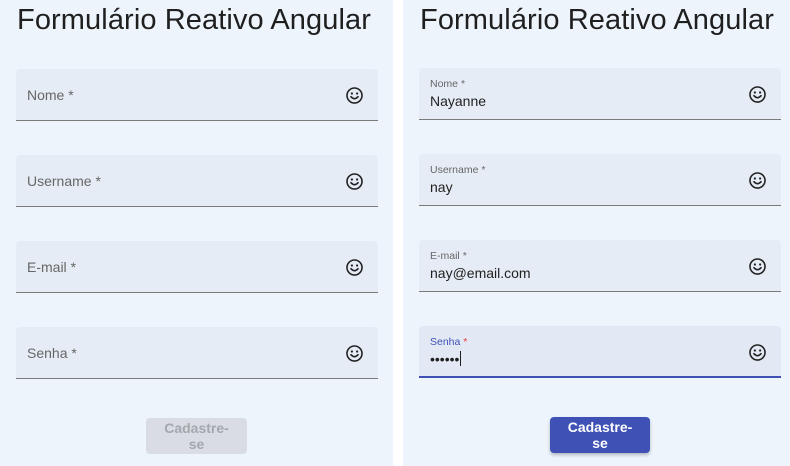  Describe the element at coordinates (461, 358) in the screenshot. I see `text-caret` at that location.